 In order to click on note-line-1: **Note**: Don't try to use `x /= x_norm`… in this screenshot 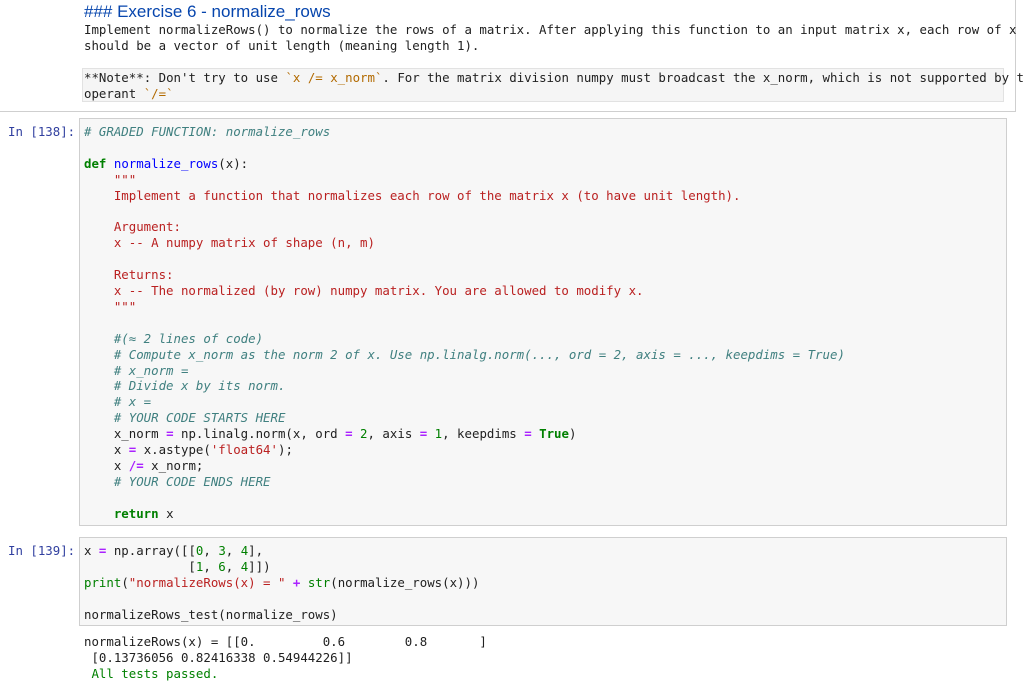, I will do `click(554, 78)`.